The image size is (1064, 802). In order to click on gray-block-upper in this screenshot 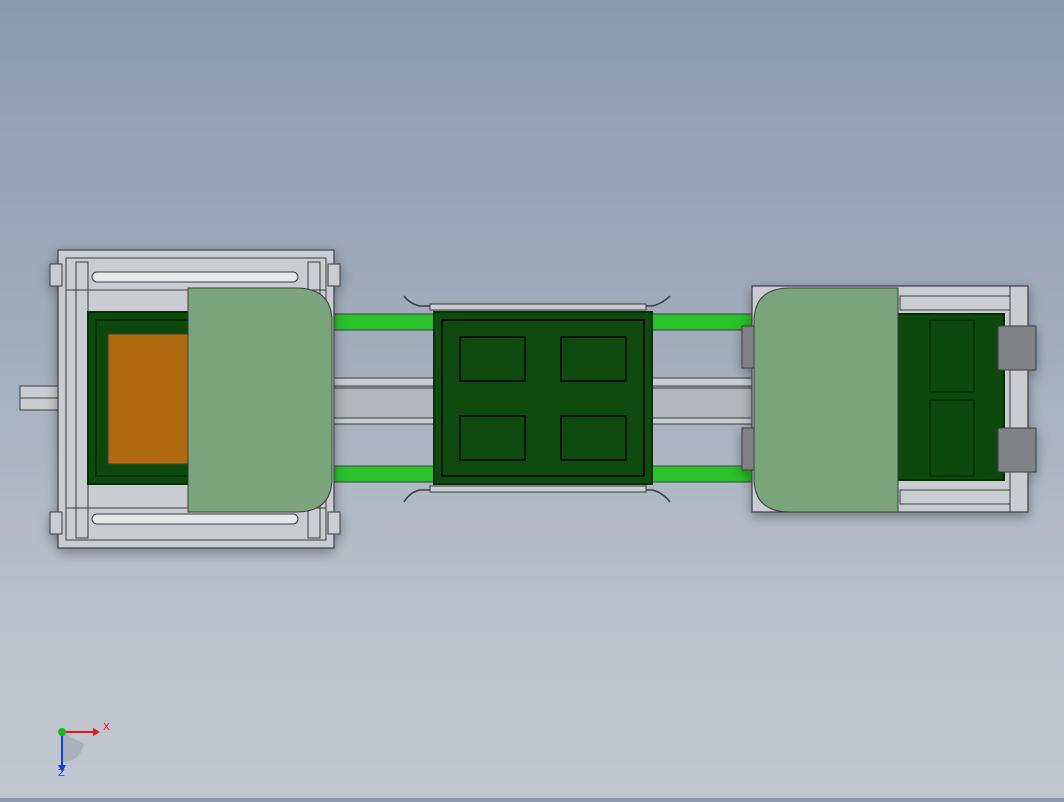, I will do `click(1017, 348)`.